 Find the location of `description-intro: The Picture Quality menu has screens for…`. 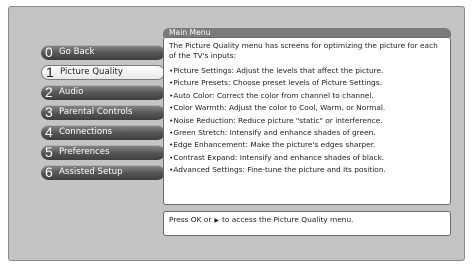

description-intro: The Picture Quality menu has screens for… is located at coordinates (303, 50).